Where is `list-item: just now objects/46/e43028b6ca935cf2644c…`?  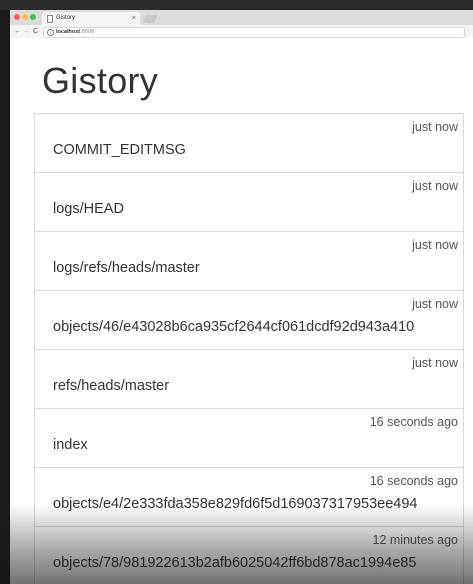
list-item: just now objects/46/e43028b6ca935cf2644c… is located at coordinates (249, 320).